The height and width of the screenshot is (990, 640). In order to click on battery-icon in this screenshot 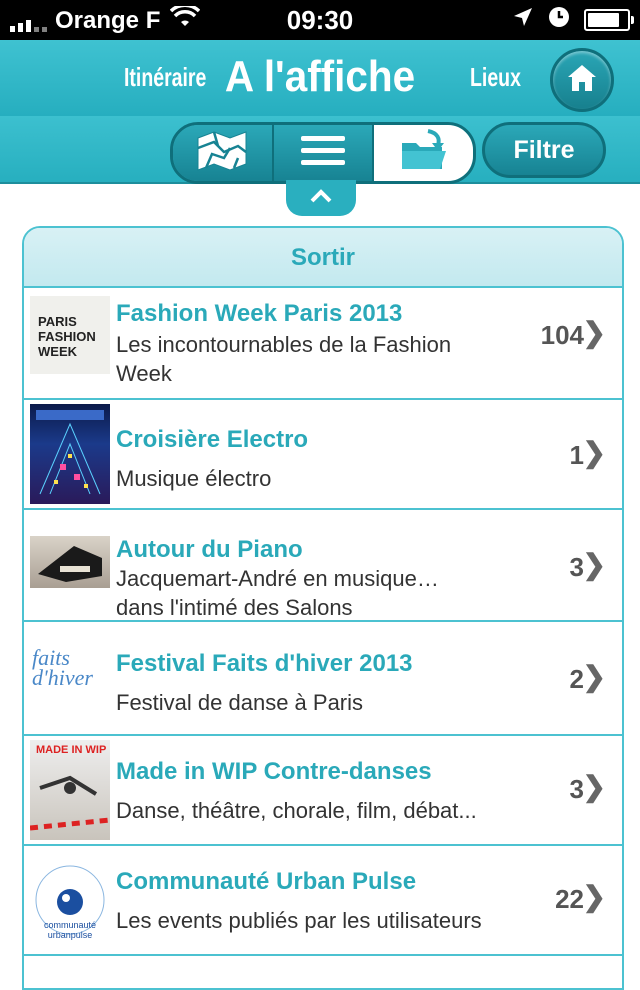, I will do `click(609, 19)`.